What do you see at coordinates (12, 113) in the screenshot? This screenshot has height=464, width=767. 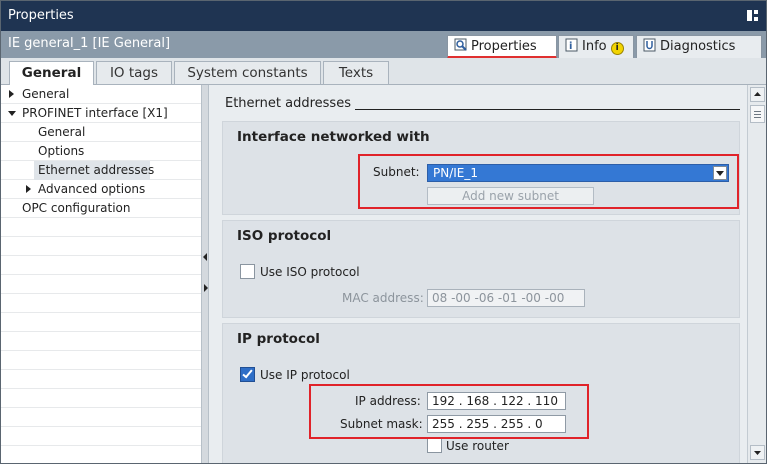 I see `collapse-arrow-icon` at bounding box center [12, 113].